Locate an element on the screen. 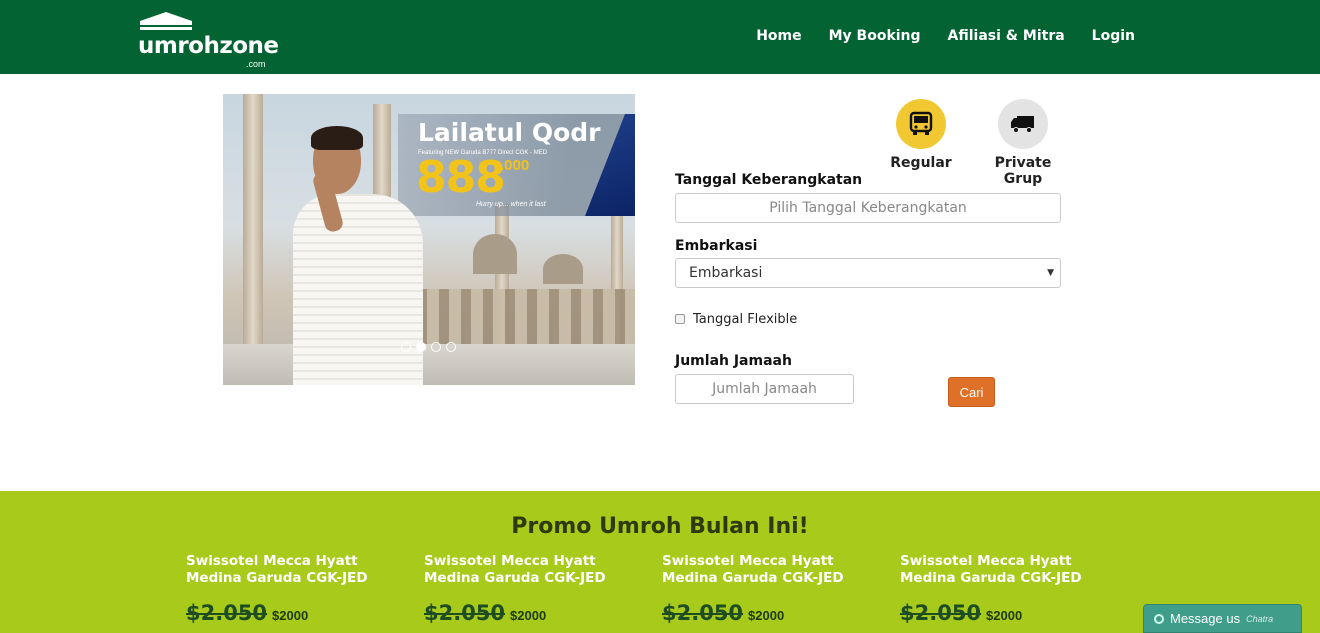  nav-home: Home is located at coordinates (778, 36).